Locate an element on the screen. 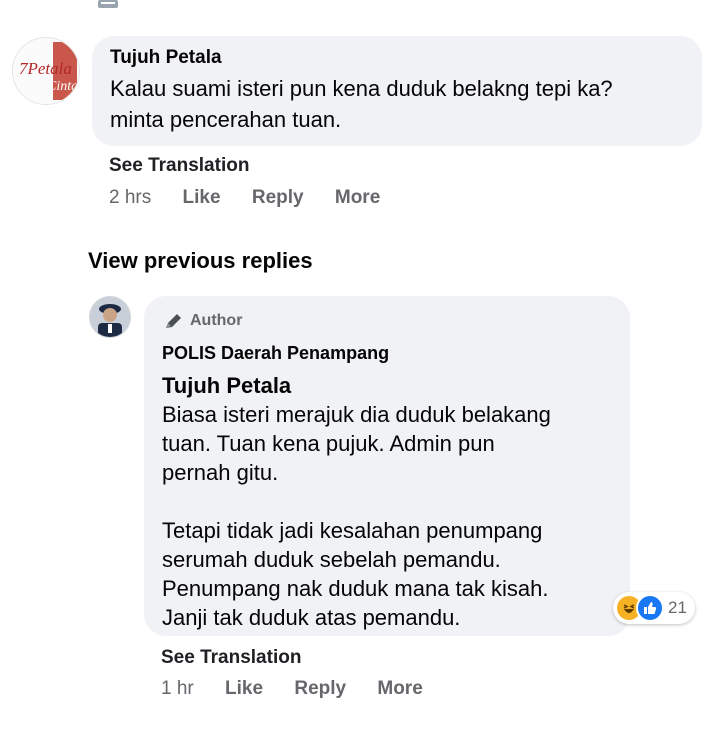 This screenshot has height=743, width=720. svg-text: 7Petala is located at coordinates (45, 68).